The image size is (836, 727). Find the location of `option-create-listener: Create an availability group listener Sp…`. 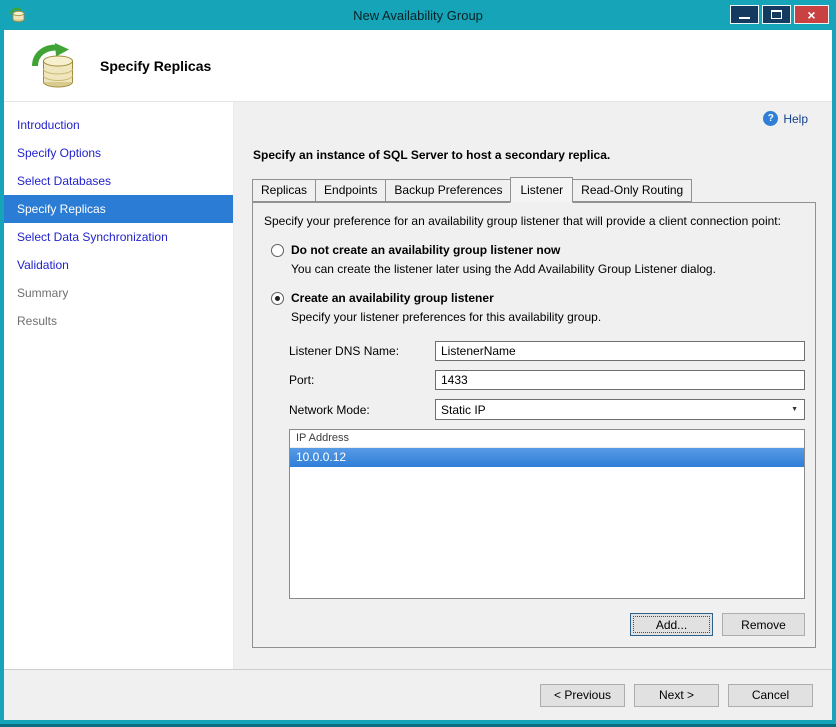

option-create-listener: Create an availability group listener Sp… is located at coordinates (534, 307).